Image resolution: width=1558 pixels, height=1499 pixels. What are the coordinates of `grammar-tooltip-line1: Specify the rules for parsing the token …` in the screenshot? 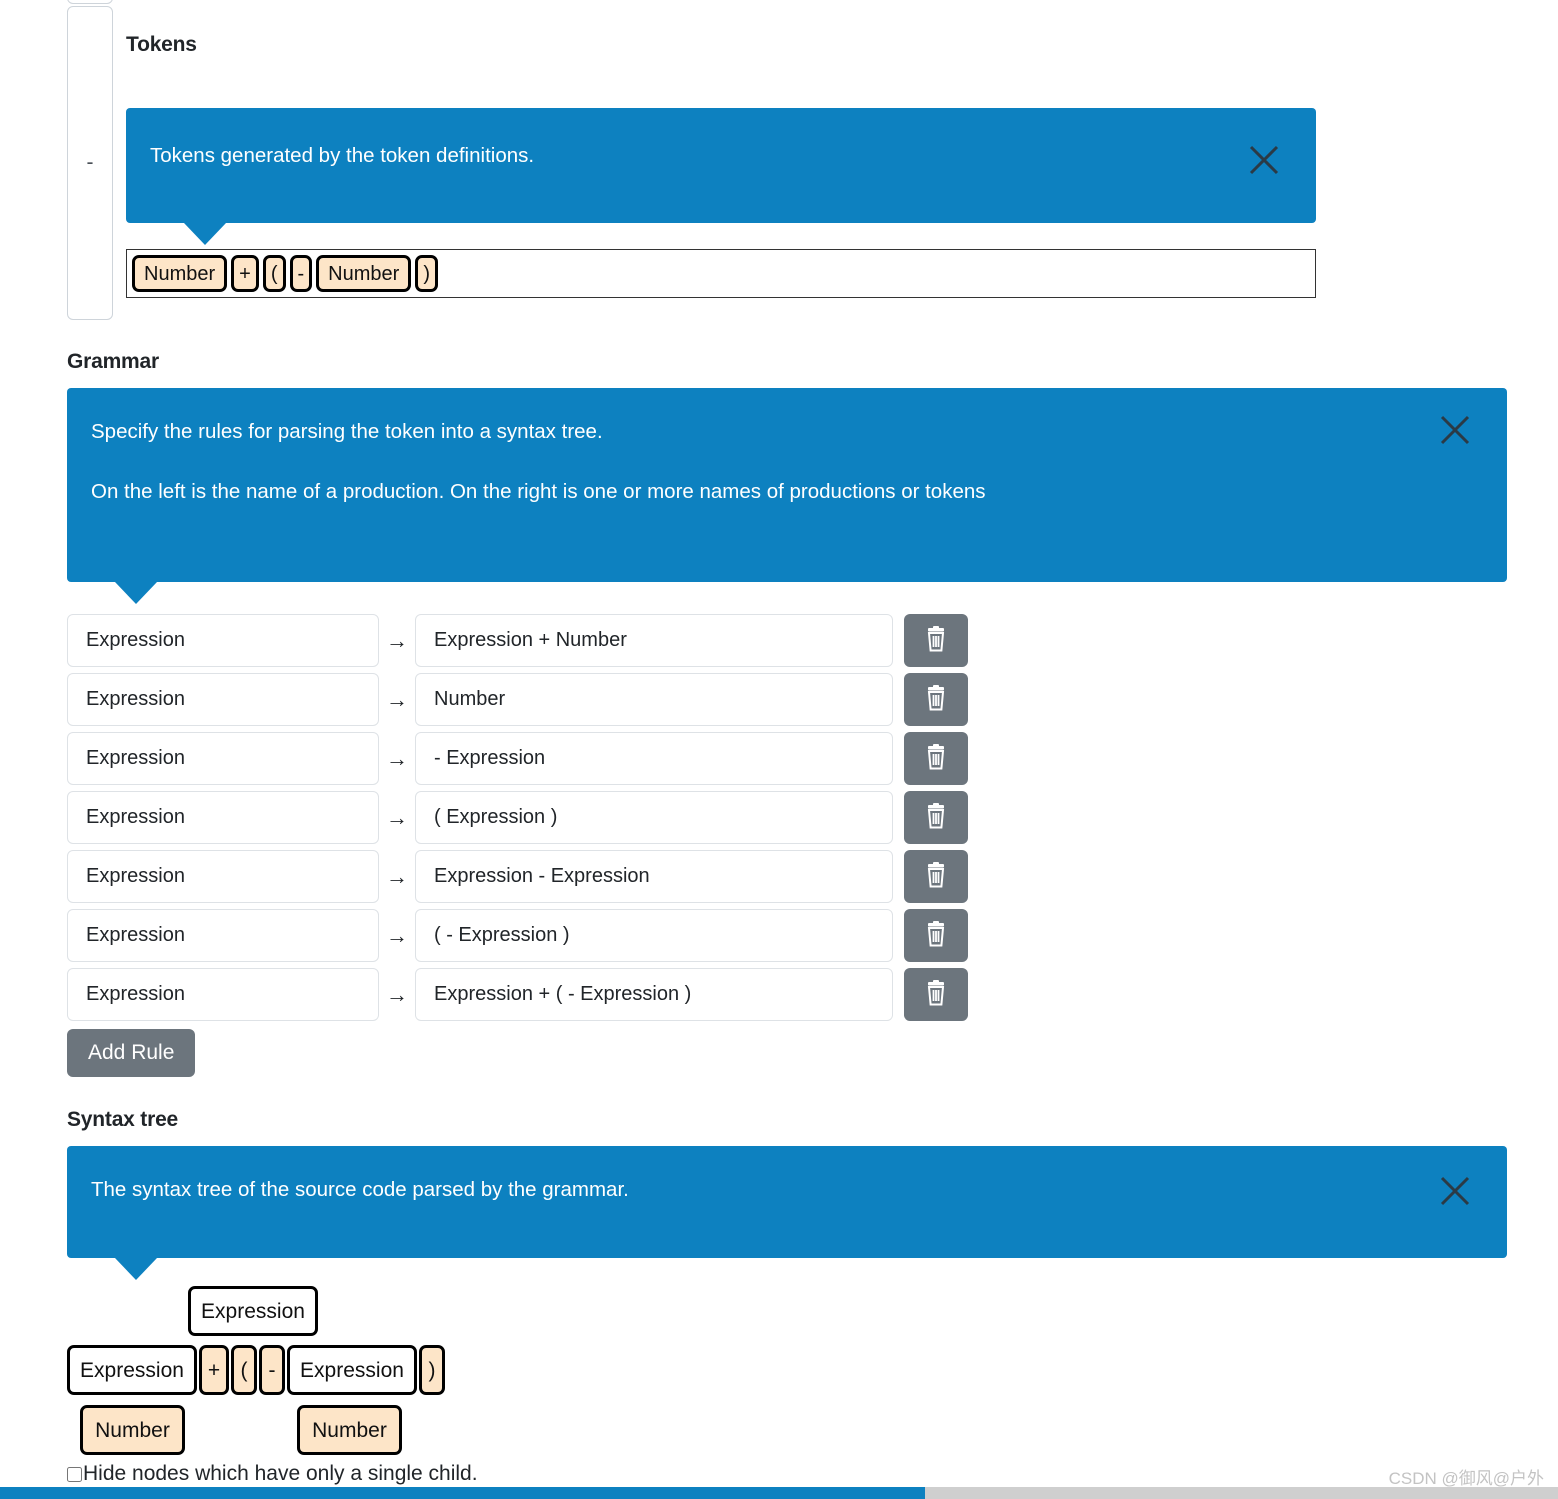 It's located at (347, 431).